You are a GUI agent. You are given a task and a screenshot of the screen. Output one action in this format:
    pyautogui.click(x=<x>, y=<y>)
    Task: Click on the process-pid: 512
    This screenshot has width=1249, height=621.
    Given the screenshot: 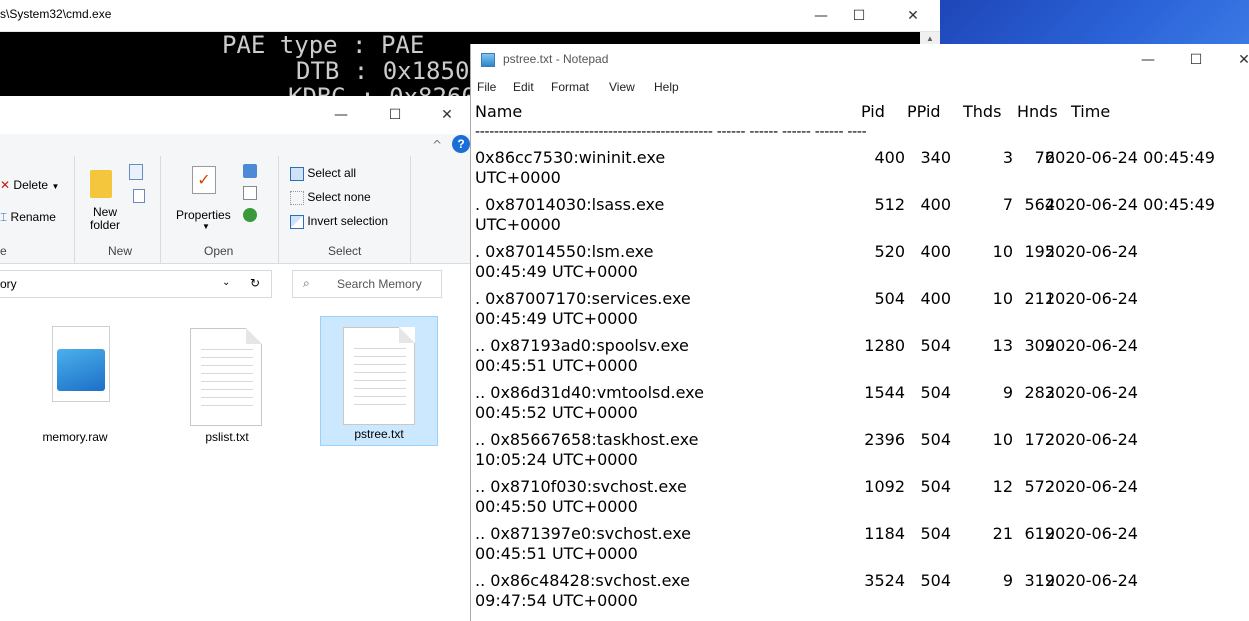 What is the action you would take?
    pyautogui.click(x=889, y=204)
    